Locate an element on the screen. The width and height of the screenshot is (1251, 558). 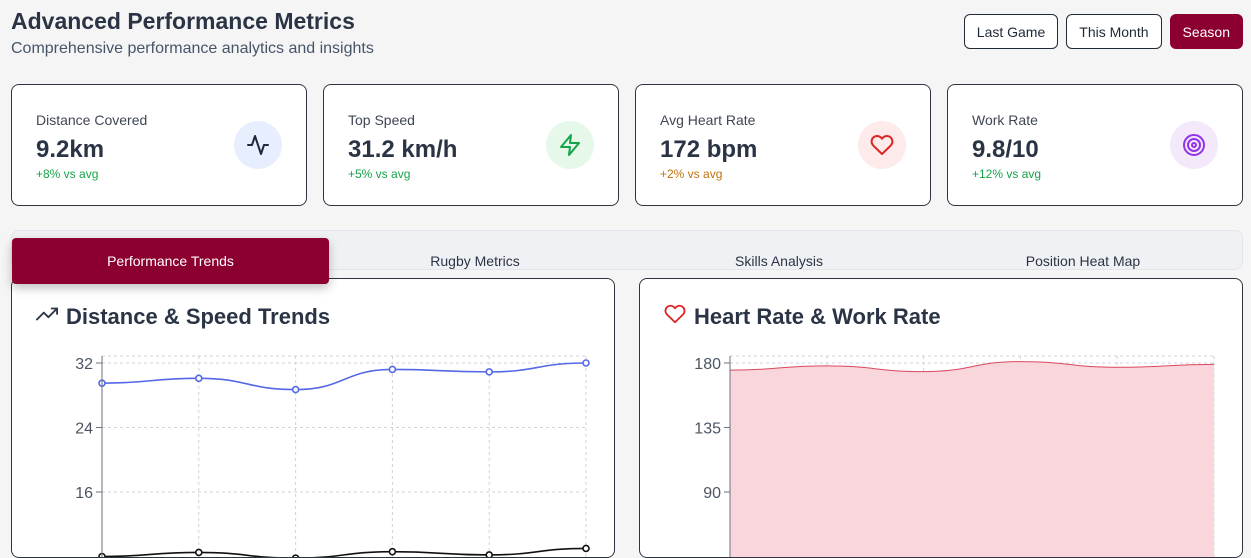
stat-value: 9.2km is located at coordinates (70, 150).